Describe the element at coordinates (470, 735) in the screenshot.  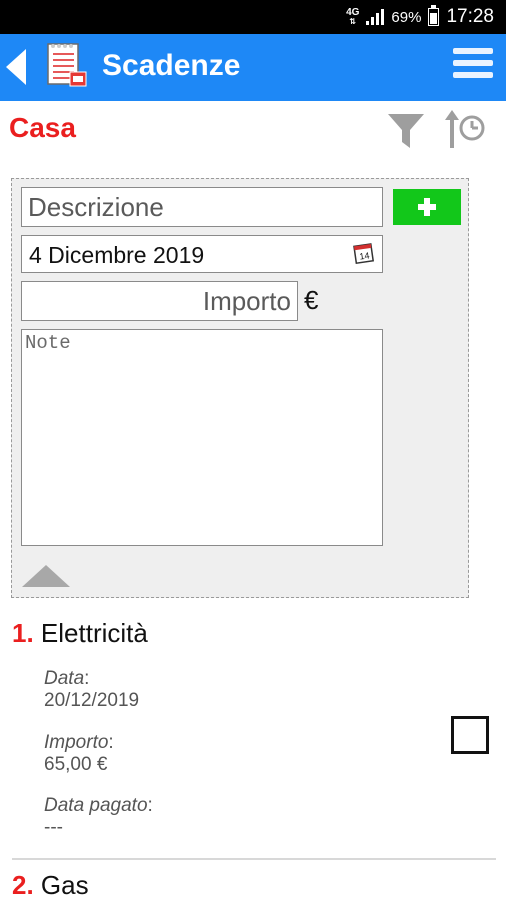
I see `paid-checkbox` at that location.